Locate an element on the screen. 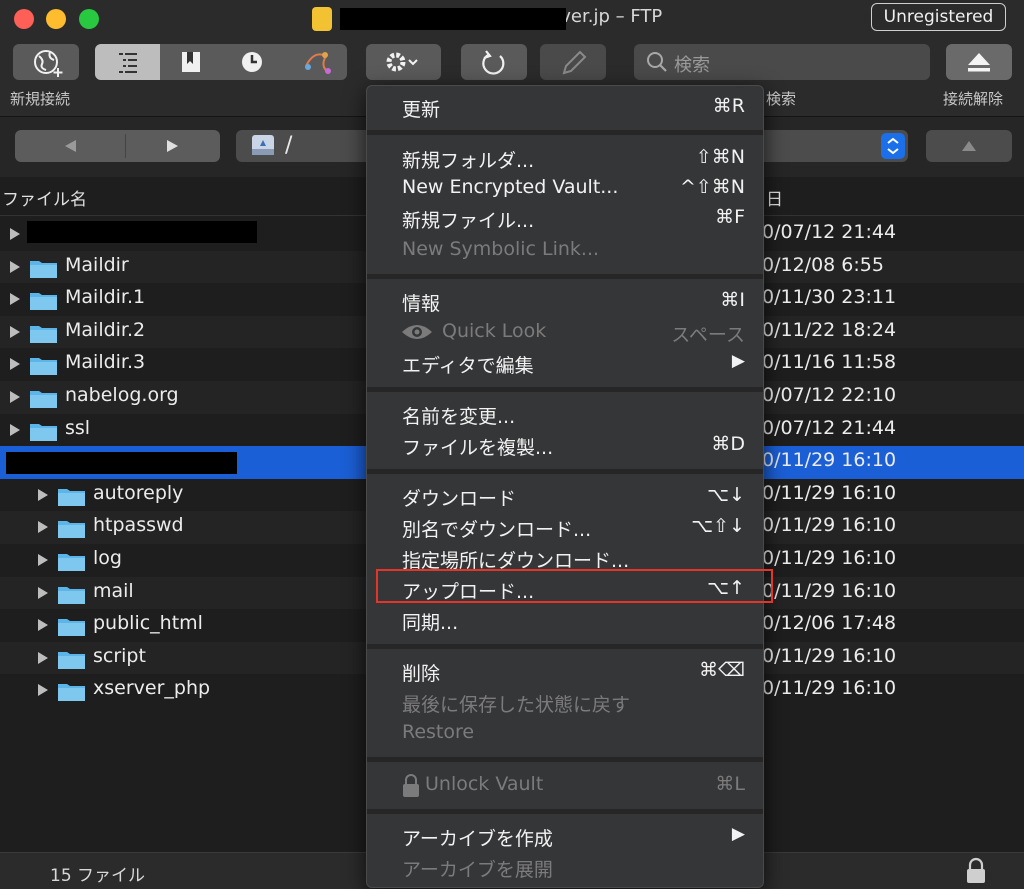  back-arrow-icon is located at coordinates (70, 146).